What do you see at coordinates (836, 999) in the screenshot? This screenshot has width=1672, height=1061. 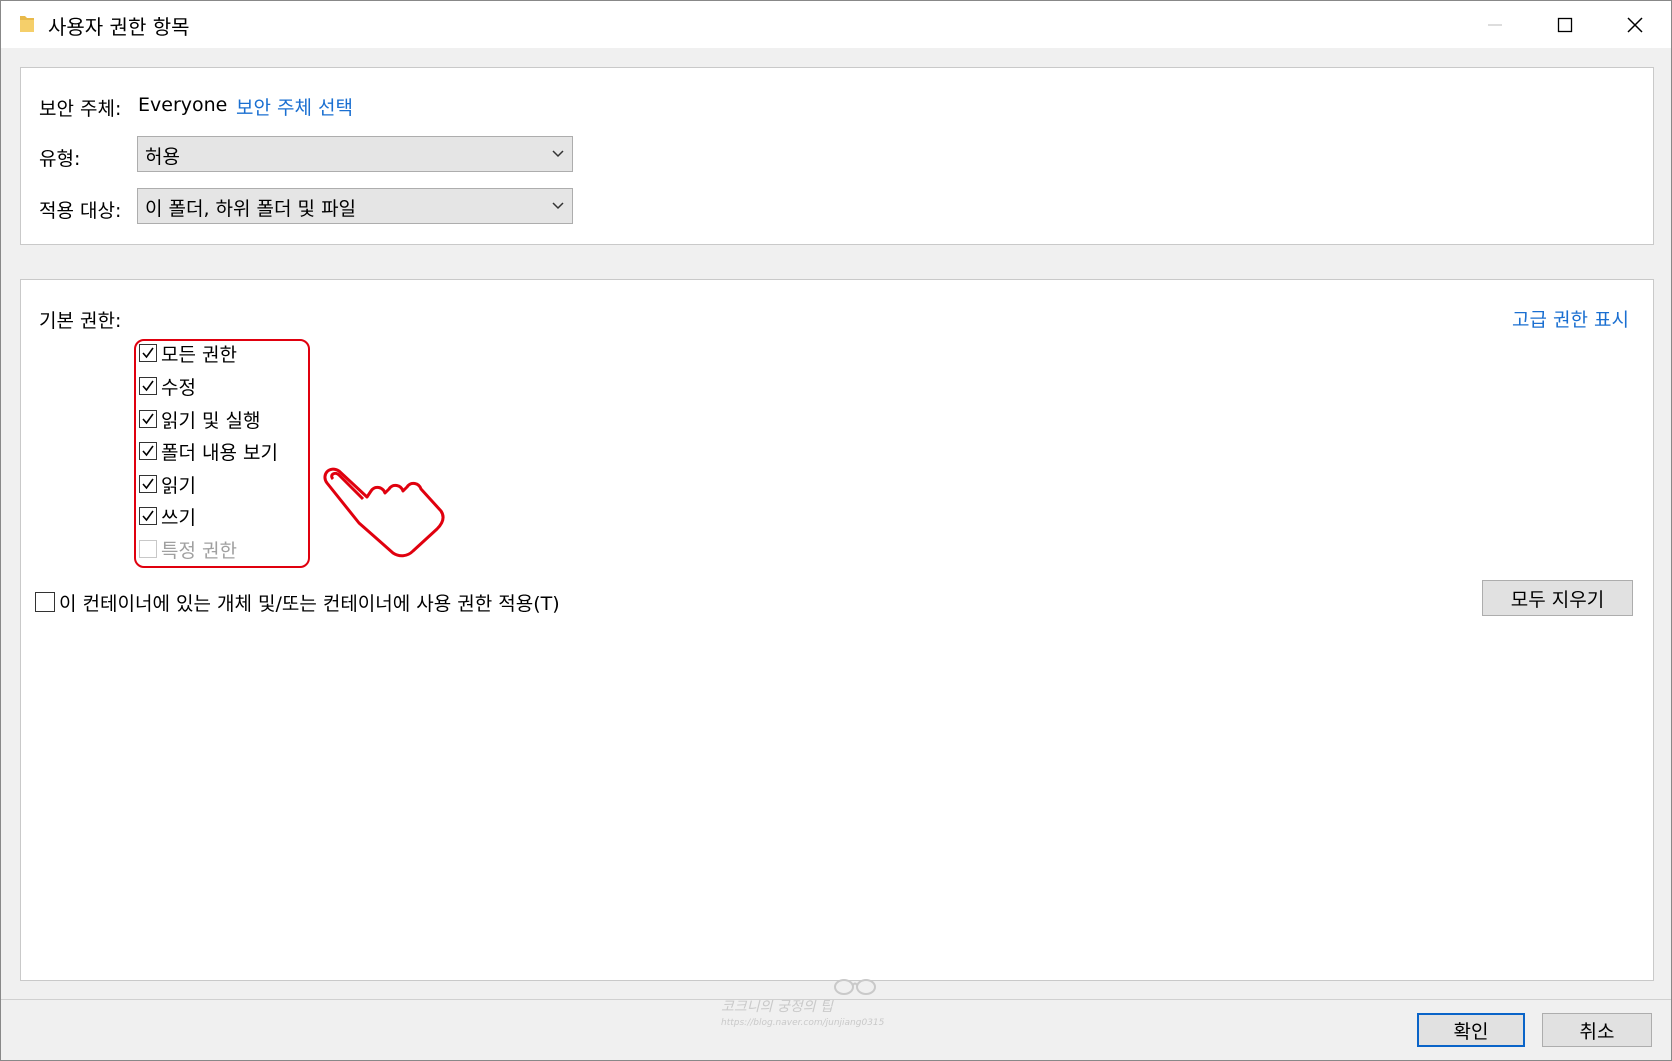 I see `footer-divider` at bounding box center [836, 999].